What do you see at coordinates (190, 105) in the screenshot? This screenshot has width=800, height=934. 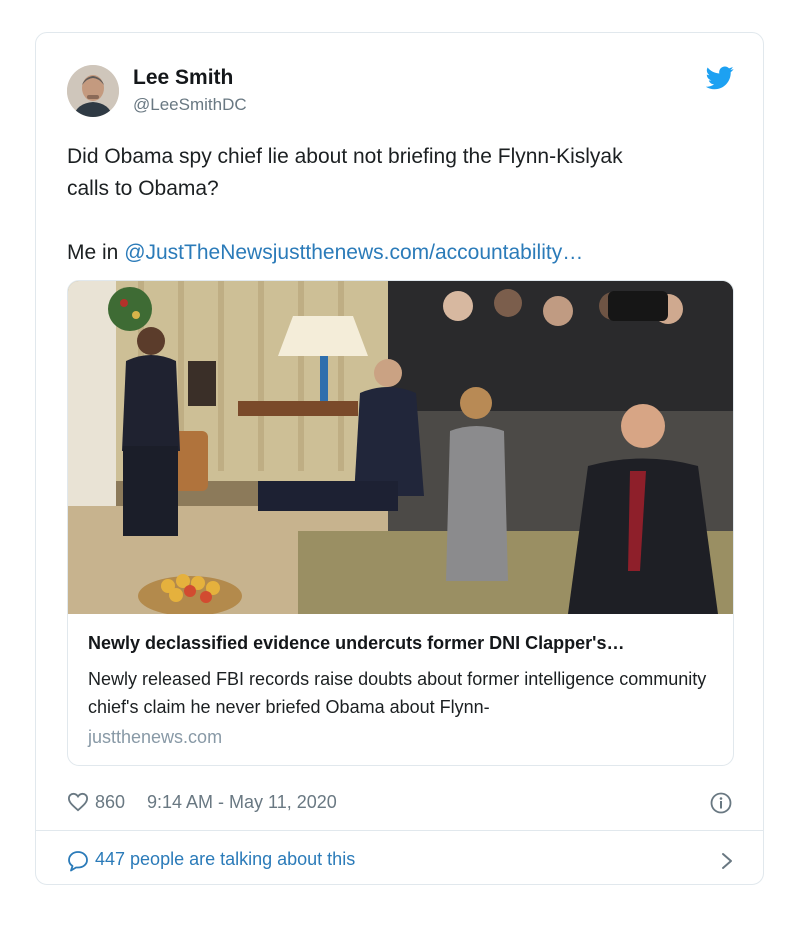 I see `author-handle: @LeeSmithDC` at bounding box center [190, 105].